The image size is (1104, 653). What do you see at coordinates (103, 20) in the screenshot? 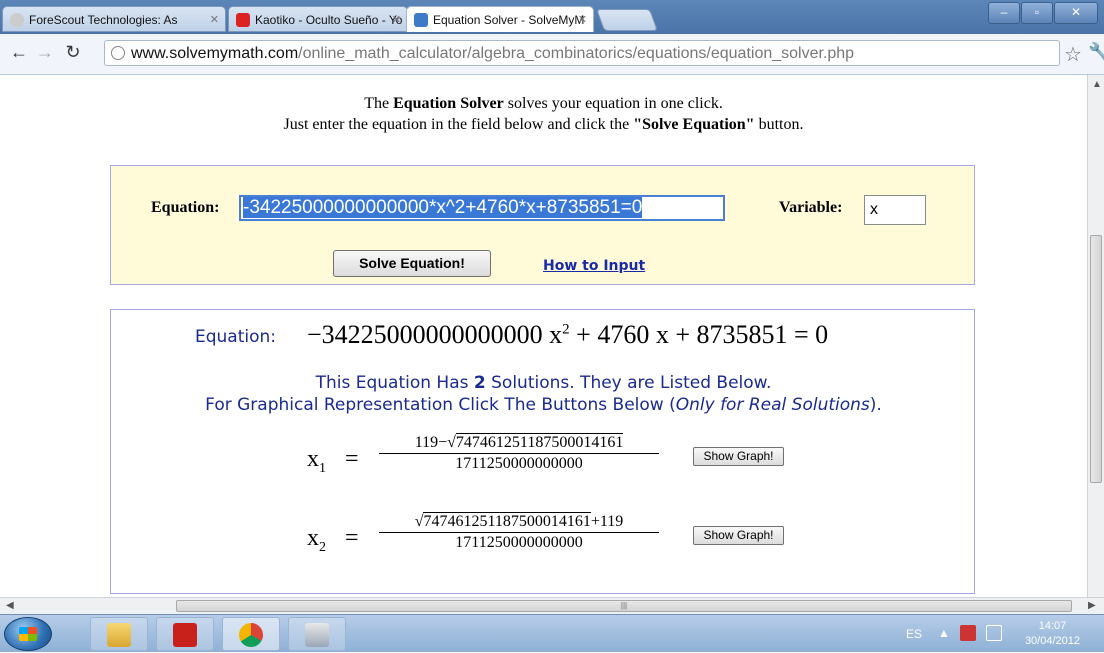
I see `tab-label: ForeScout Technologies: As` at bounding box center [103, 20].